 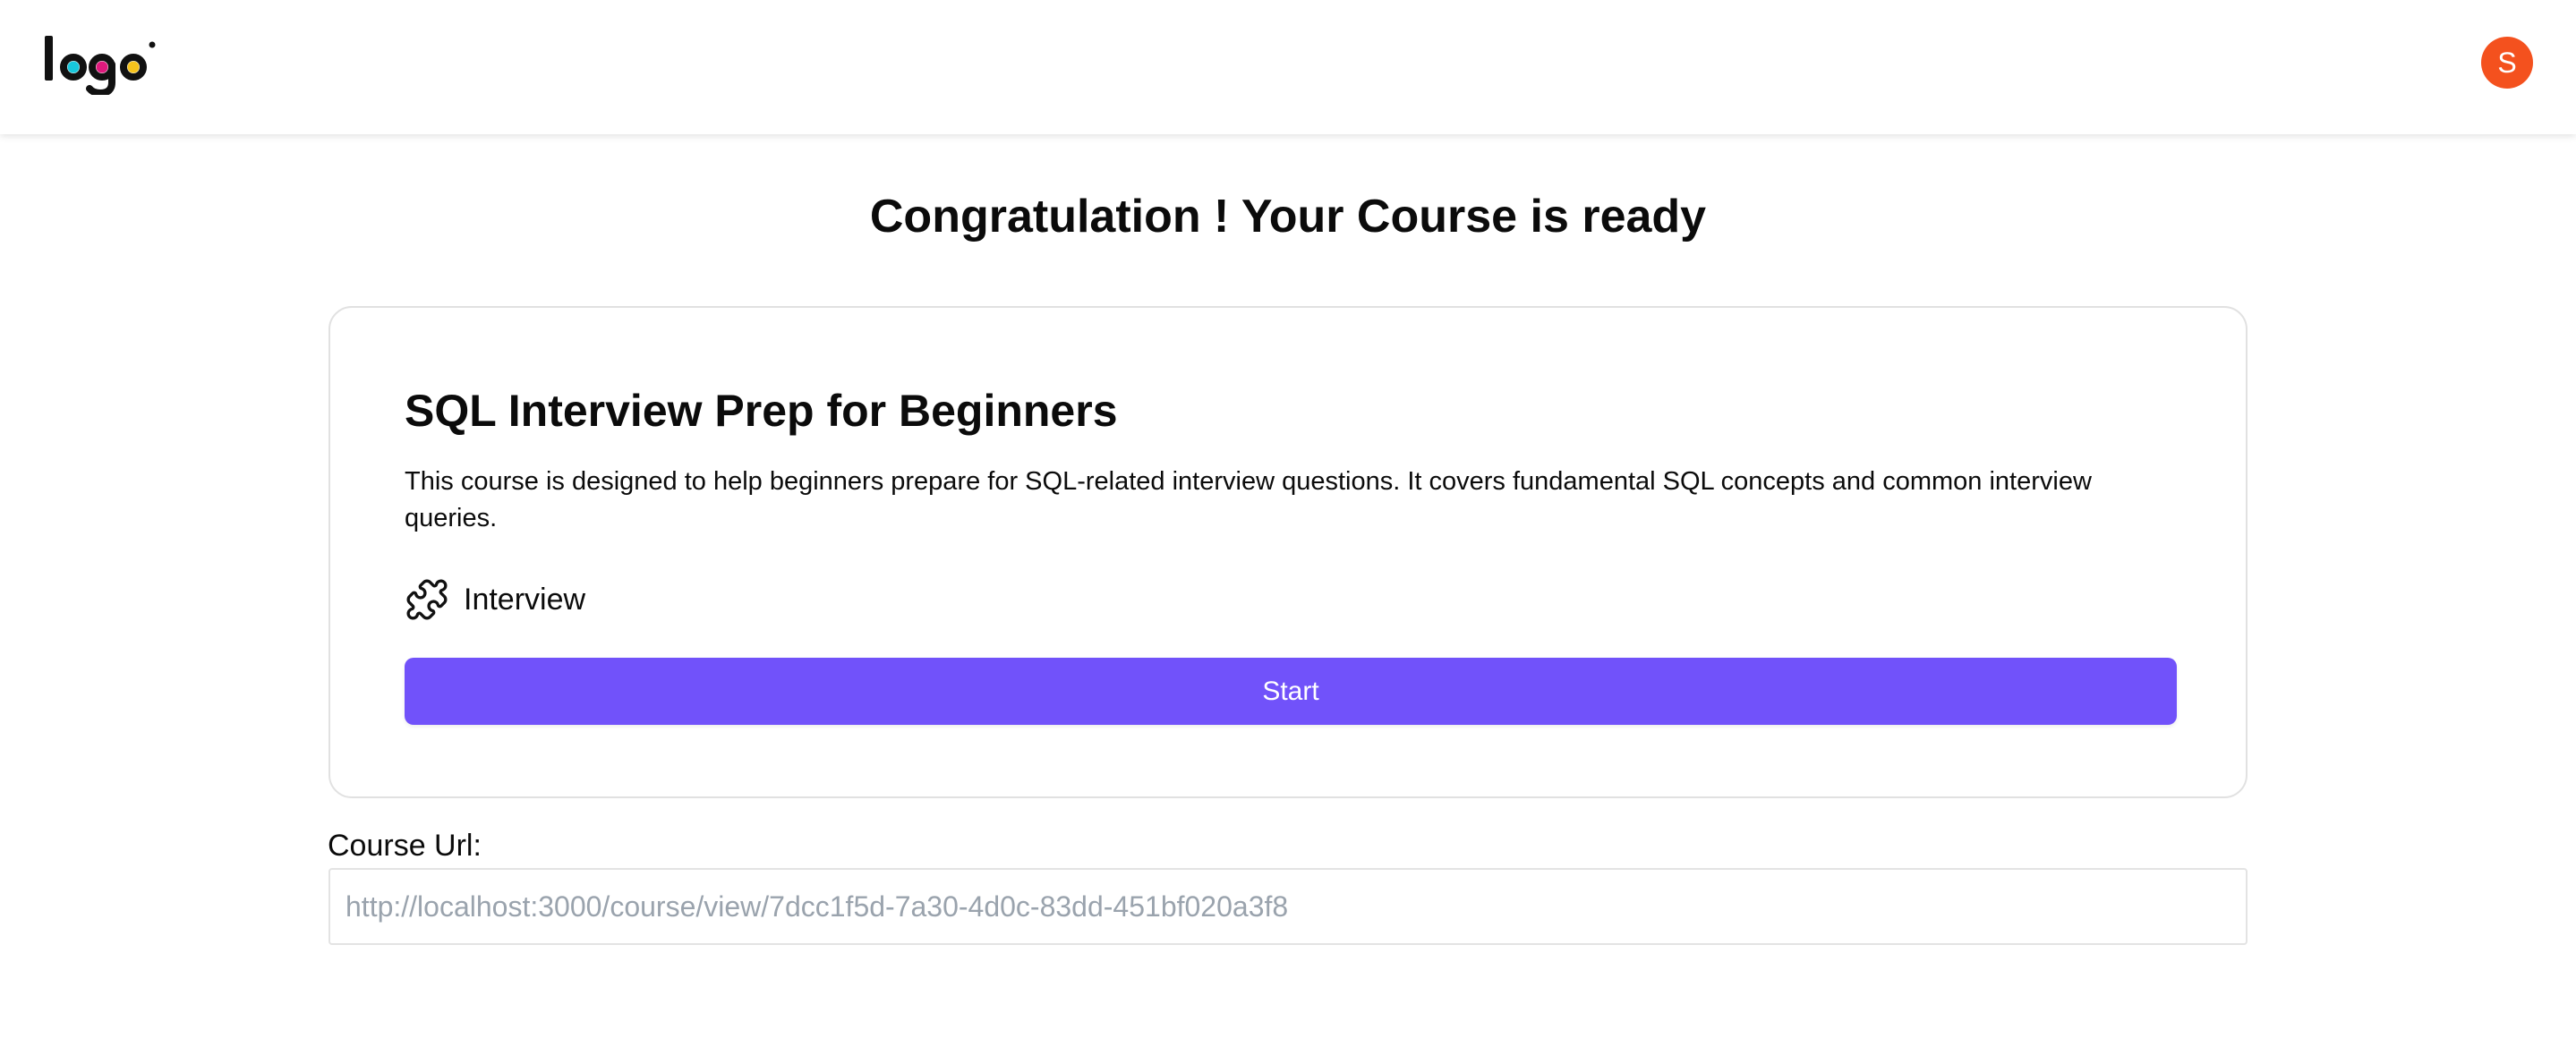 What do you see at coordinates (1288, 907) in the screenshot?
I see `course-url-field` at bounding box center [1288, 907].